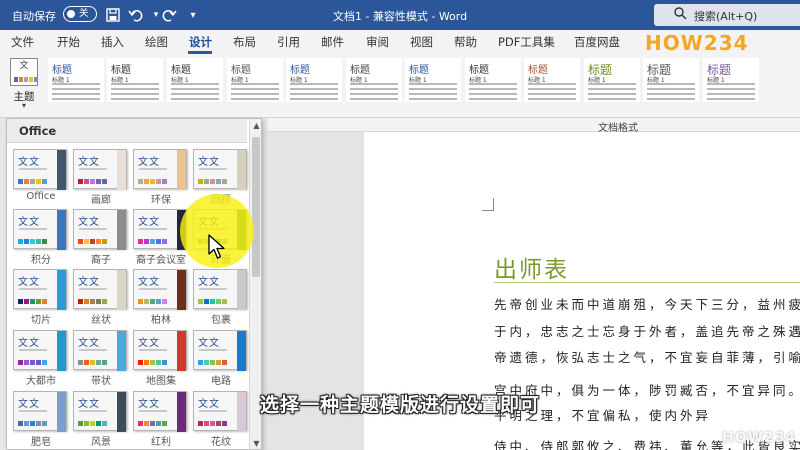 The height and width of the screenshot is (450, 800). I want to click on document-format-group: 文档格式, so click(534, 126).